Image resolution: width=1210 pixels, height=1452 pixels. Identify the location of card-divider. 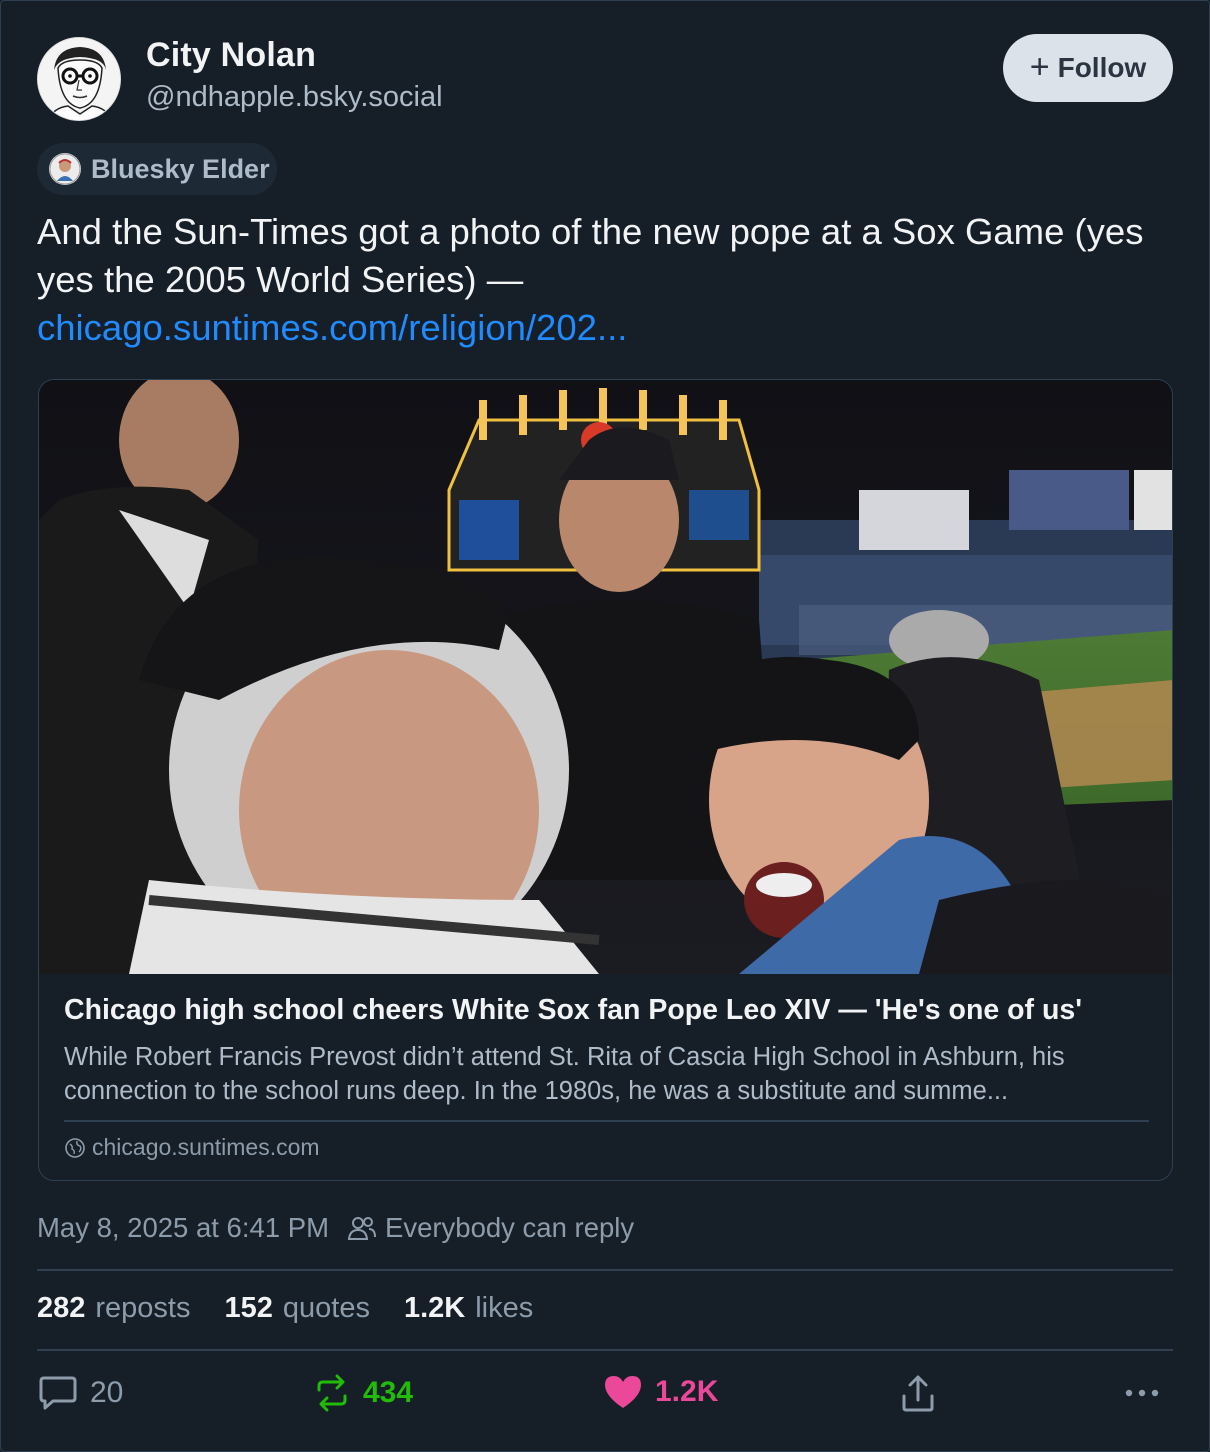
(606, 1121).